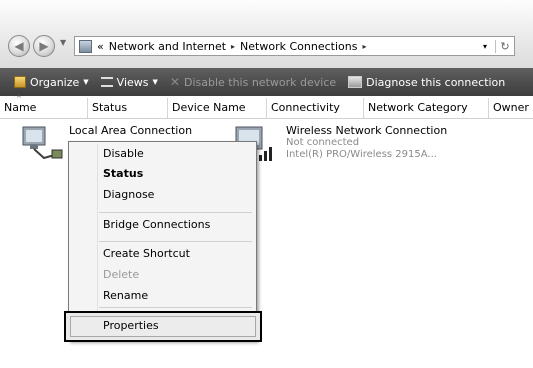  Describe the element at coordinates (123, 153) in the screenshot. I see `menu-item-disable: Disable` at that location.